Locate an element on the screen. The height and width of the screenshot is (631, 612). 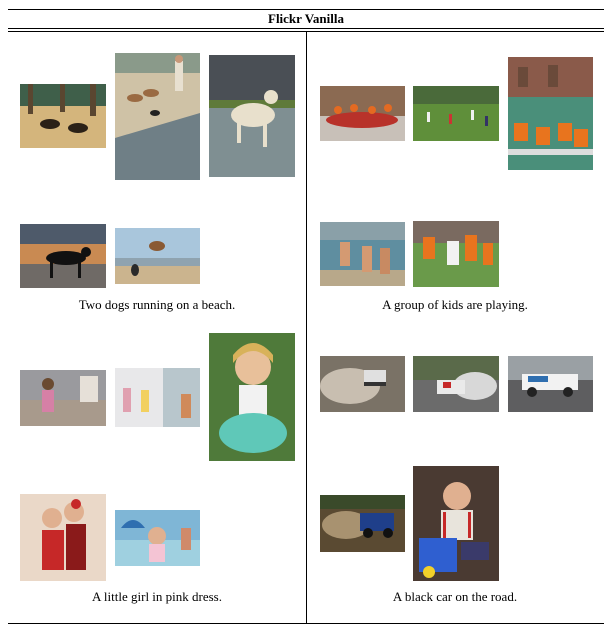
dogs-on-sand-photo is located at coordinates (63, 116).